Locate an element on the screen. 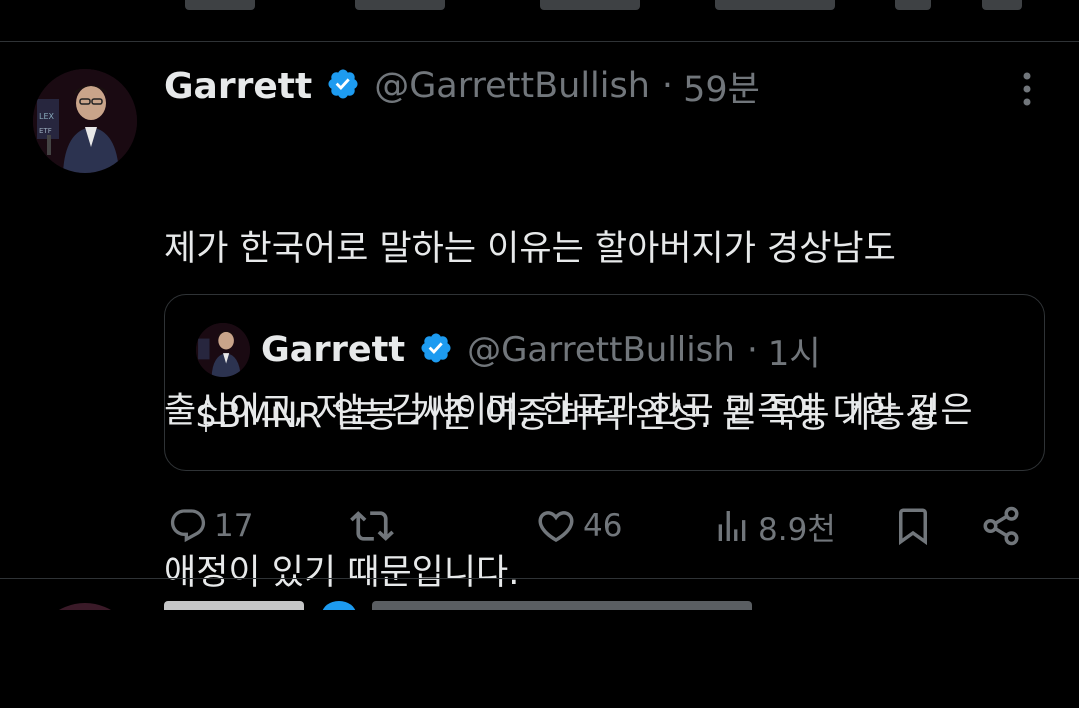  next-tweet-handle-peek is located at coordinates (562, 605).